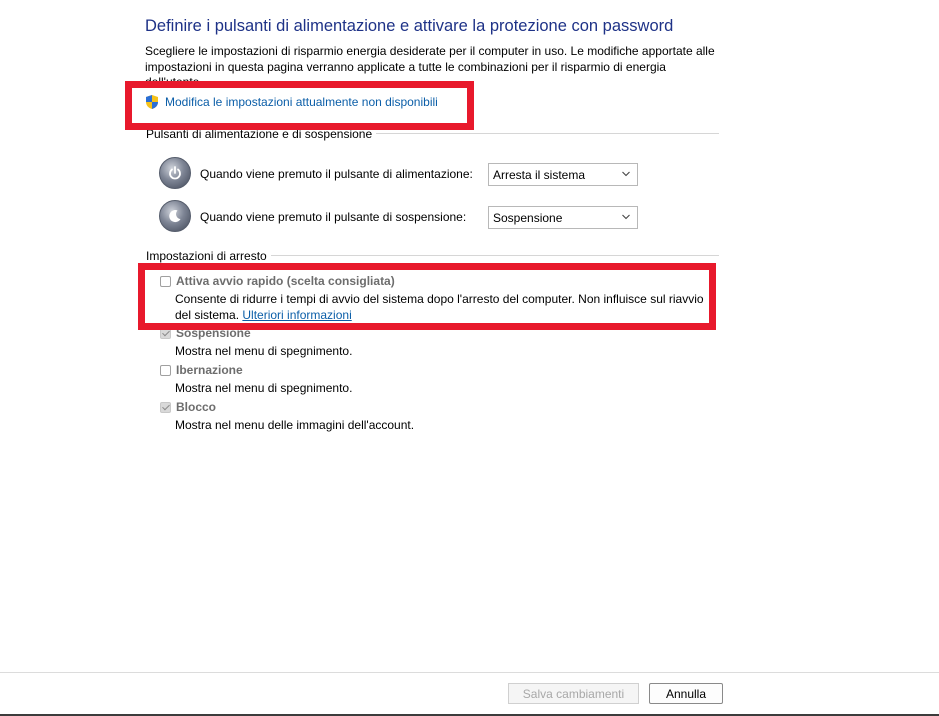 This screenshot has height=716, width=939. What do you see at coordinates (165, 407) in the screenshot?
I see `lock-checkbox` at bounding box center [165, 407].